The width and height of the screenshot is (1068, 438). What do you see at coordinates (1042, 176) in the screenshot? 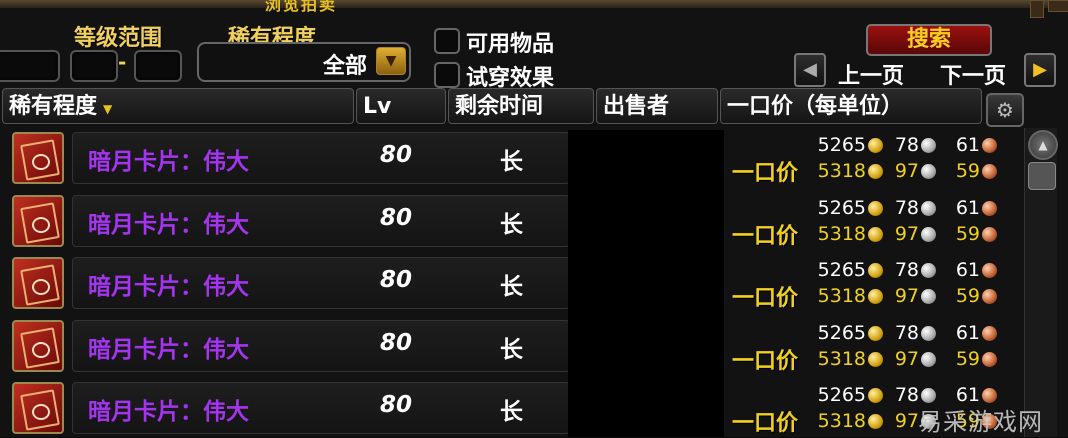
I see `scroll-thumb` at bounding box center [1042, 176].